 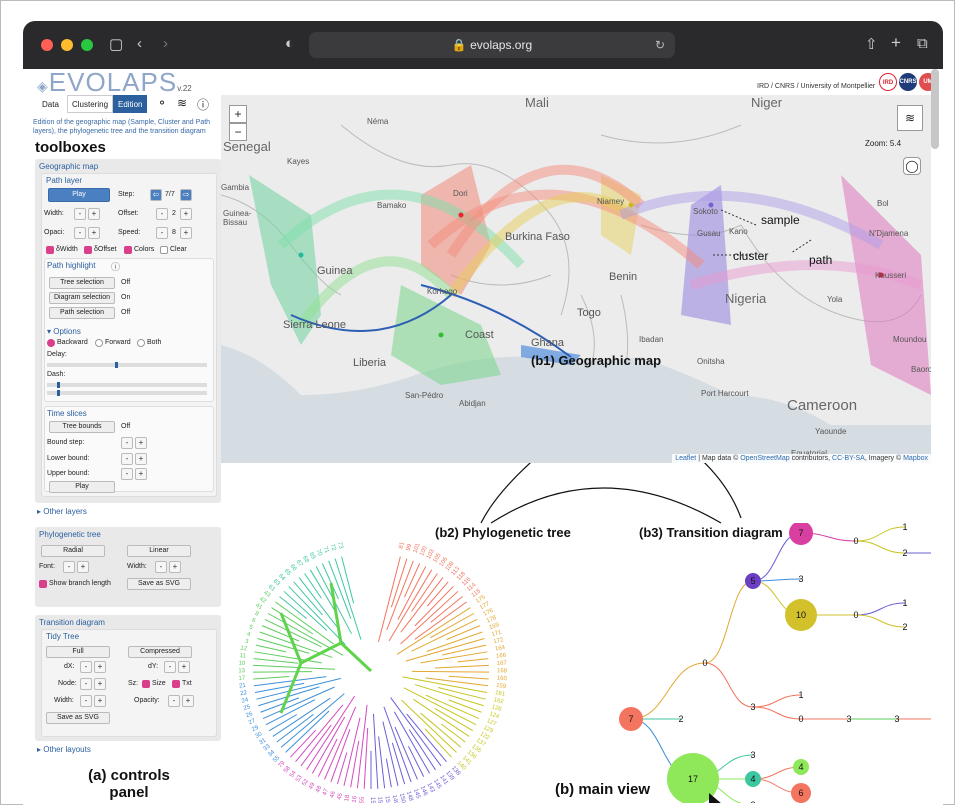 What do you see at coordinates (83, 567) in the screenshot?
I see `phylo-font-plus-button: +` at bounding box center [83, 567].